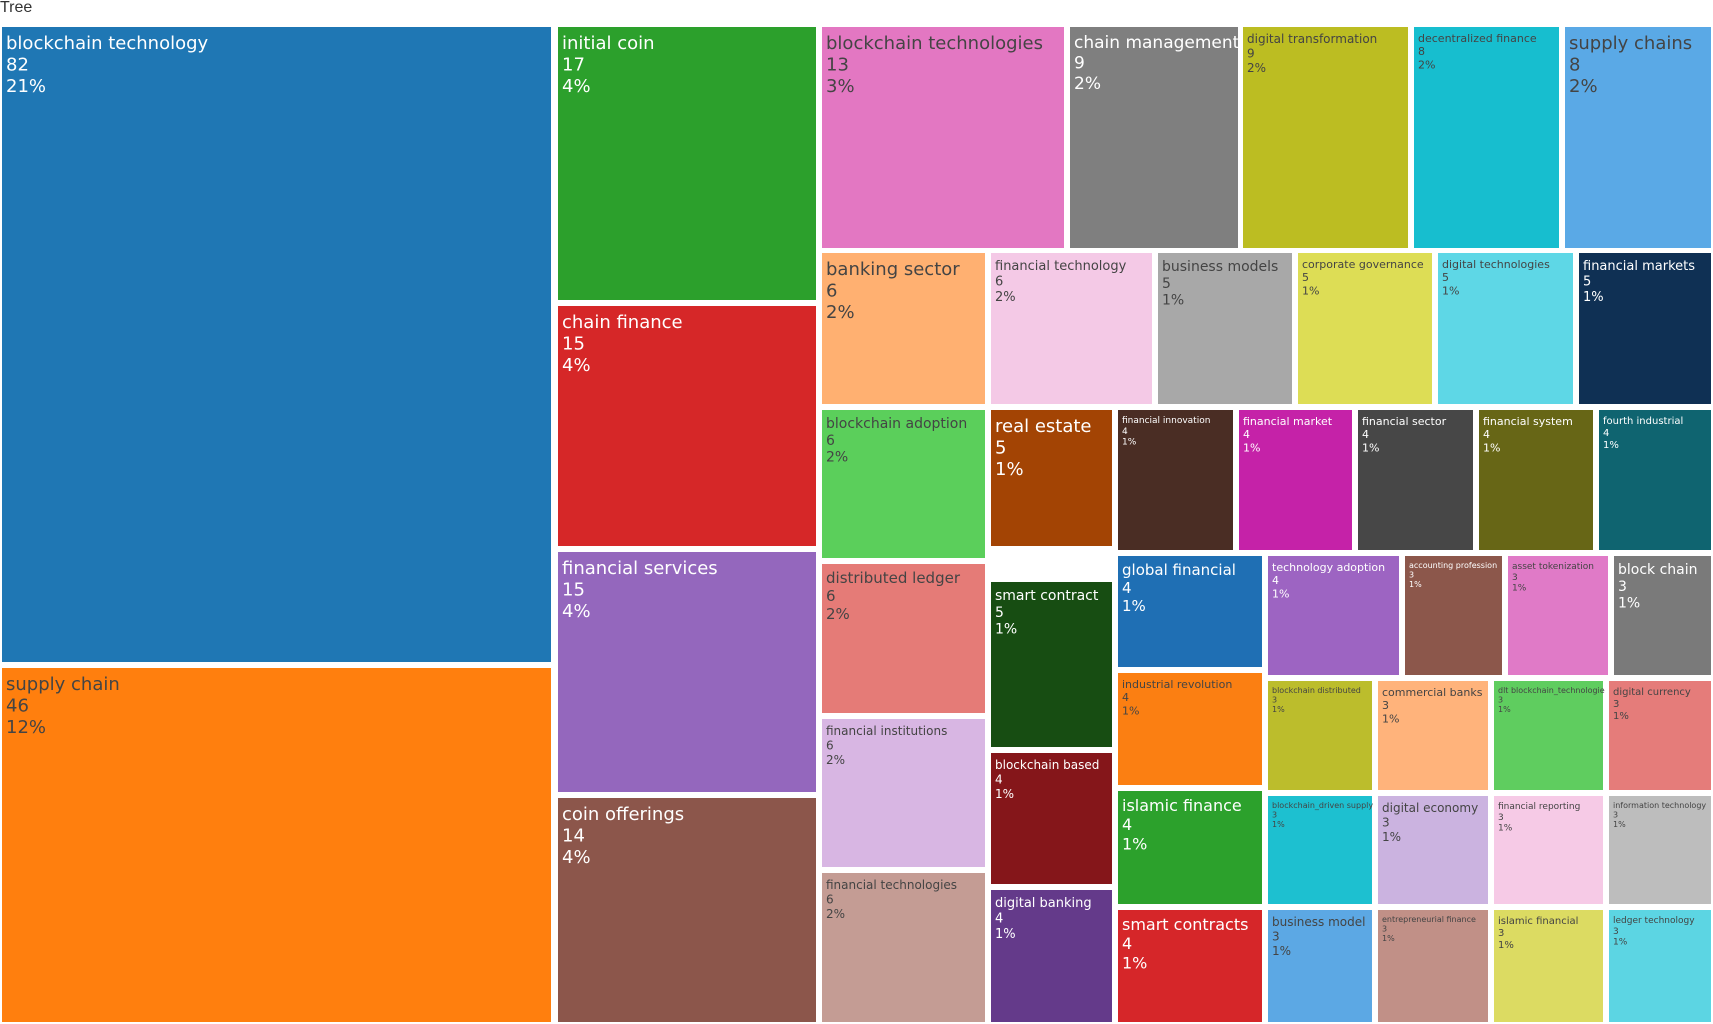 Image resolution: width=1713 pixels, height=1024 pixels. Describe the element at coordinates (1320, 735) in the screenshot. I see `treemap-tile-blockchain-distributed: blockchain distributed31%` at that location.